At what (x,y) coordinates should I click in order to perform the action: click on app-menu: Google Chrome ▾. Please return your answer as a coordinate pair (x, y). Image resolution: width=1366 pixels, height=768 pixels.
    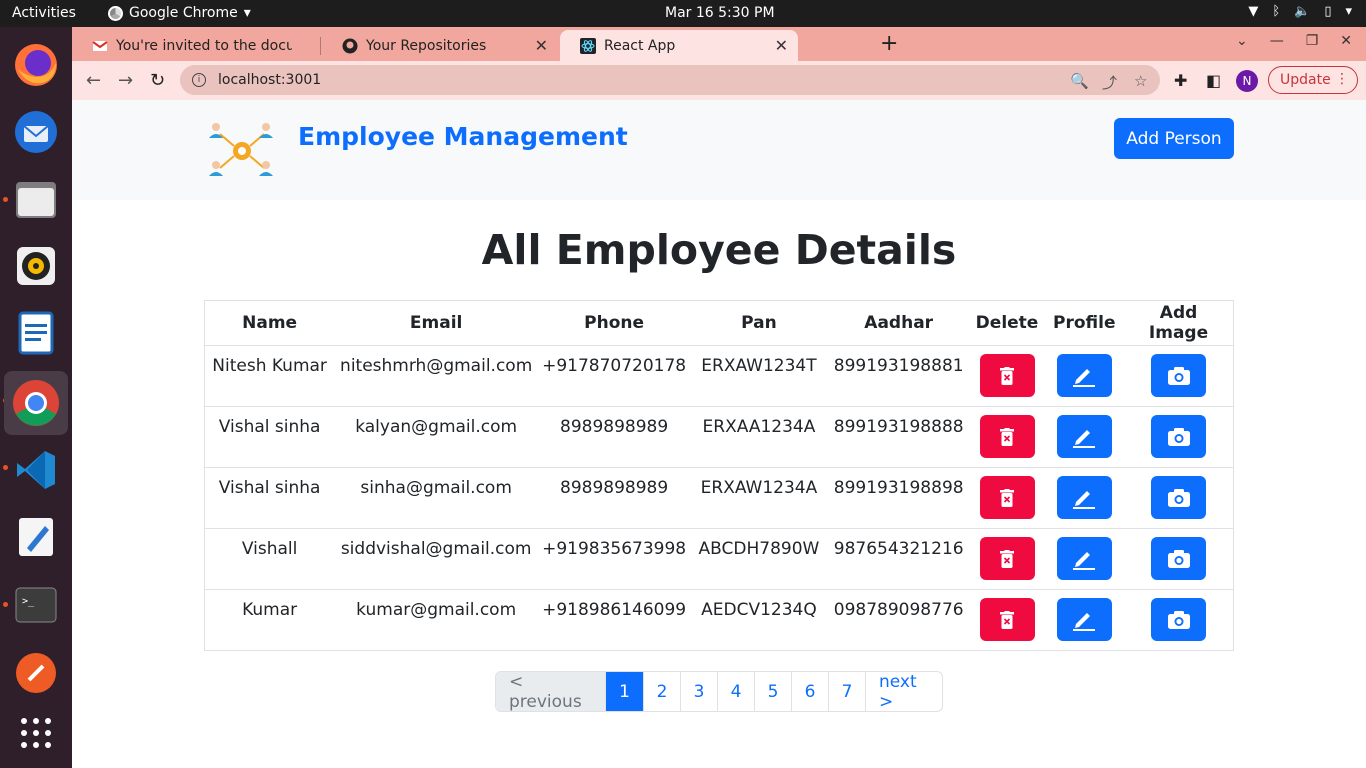
    Looking at the image, I should click on (179, 13).